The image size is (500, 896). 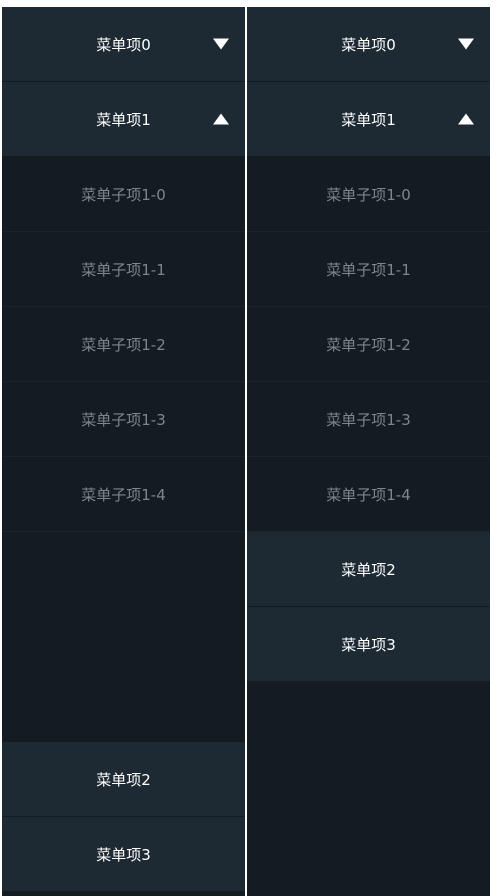 I want to click on right-submenu-item-1-4: 菜单子项1-4, so click(x=368, y=494).